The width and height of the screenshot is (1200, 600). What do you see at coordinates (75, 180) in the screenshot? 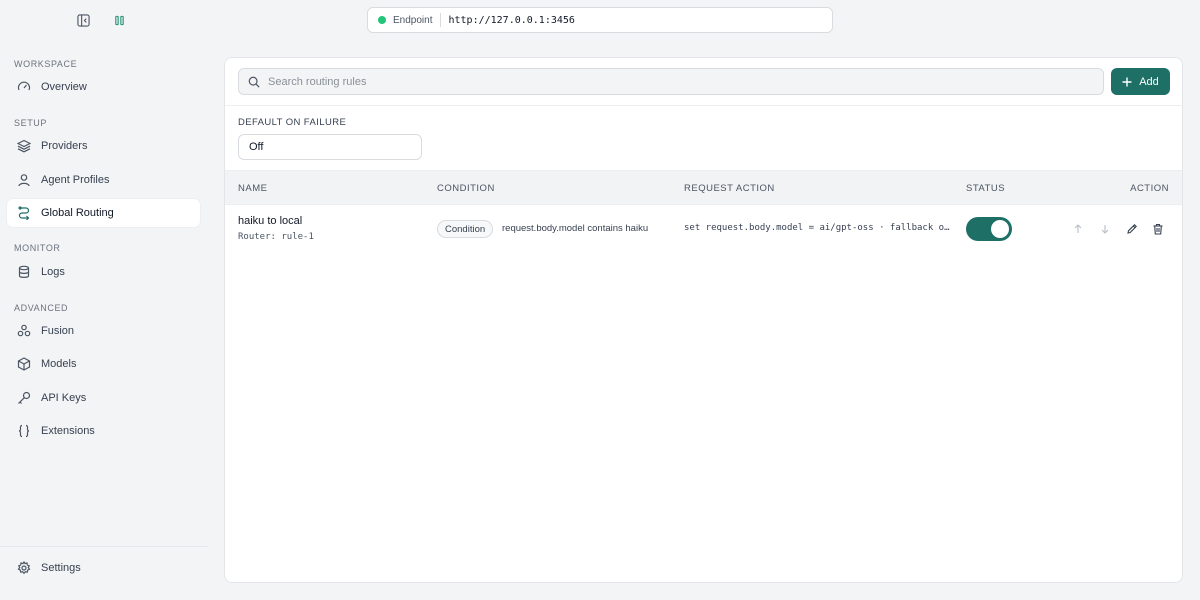
I see `sidebar-item-label: Agent Profiles` at bounding box center [75, 180].